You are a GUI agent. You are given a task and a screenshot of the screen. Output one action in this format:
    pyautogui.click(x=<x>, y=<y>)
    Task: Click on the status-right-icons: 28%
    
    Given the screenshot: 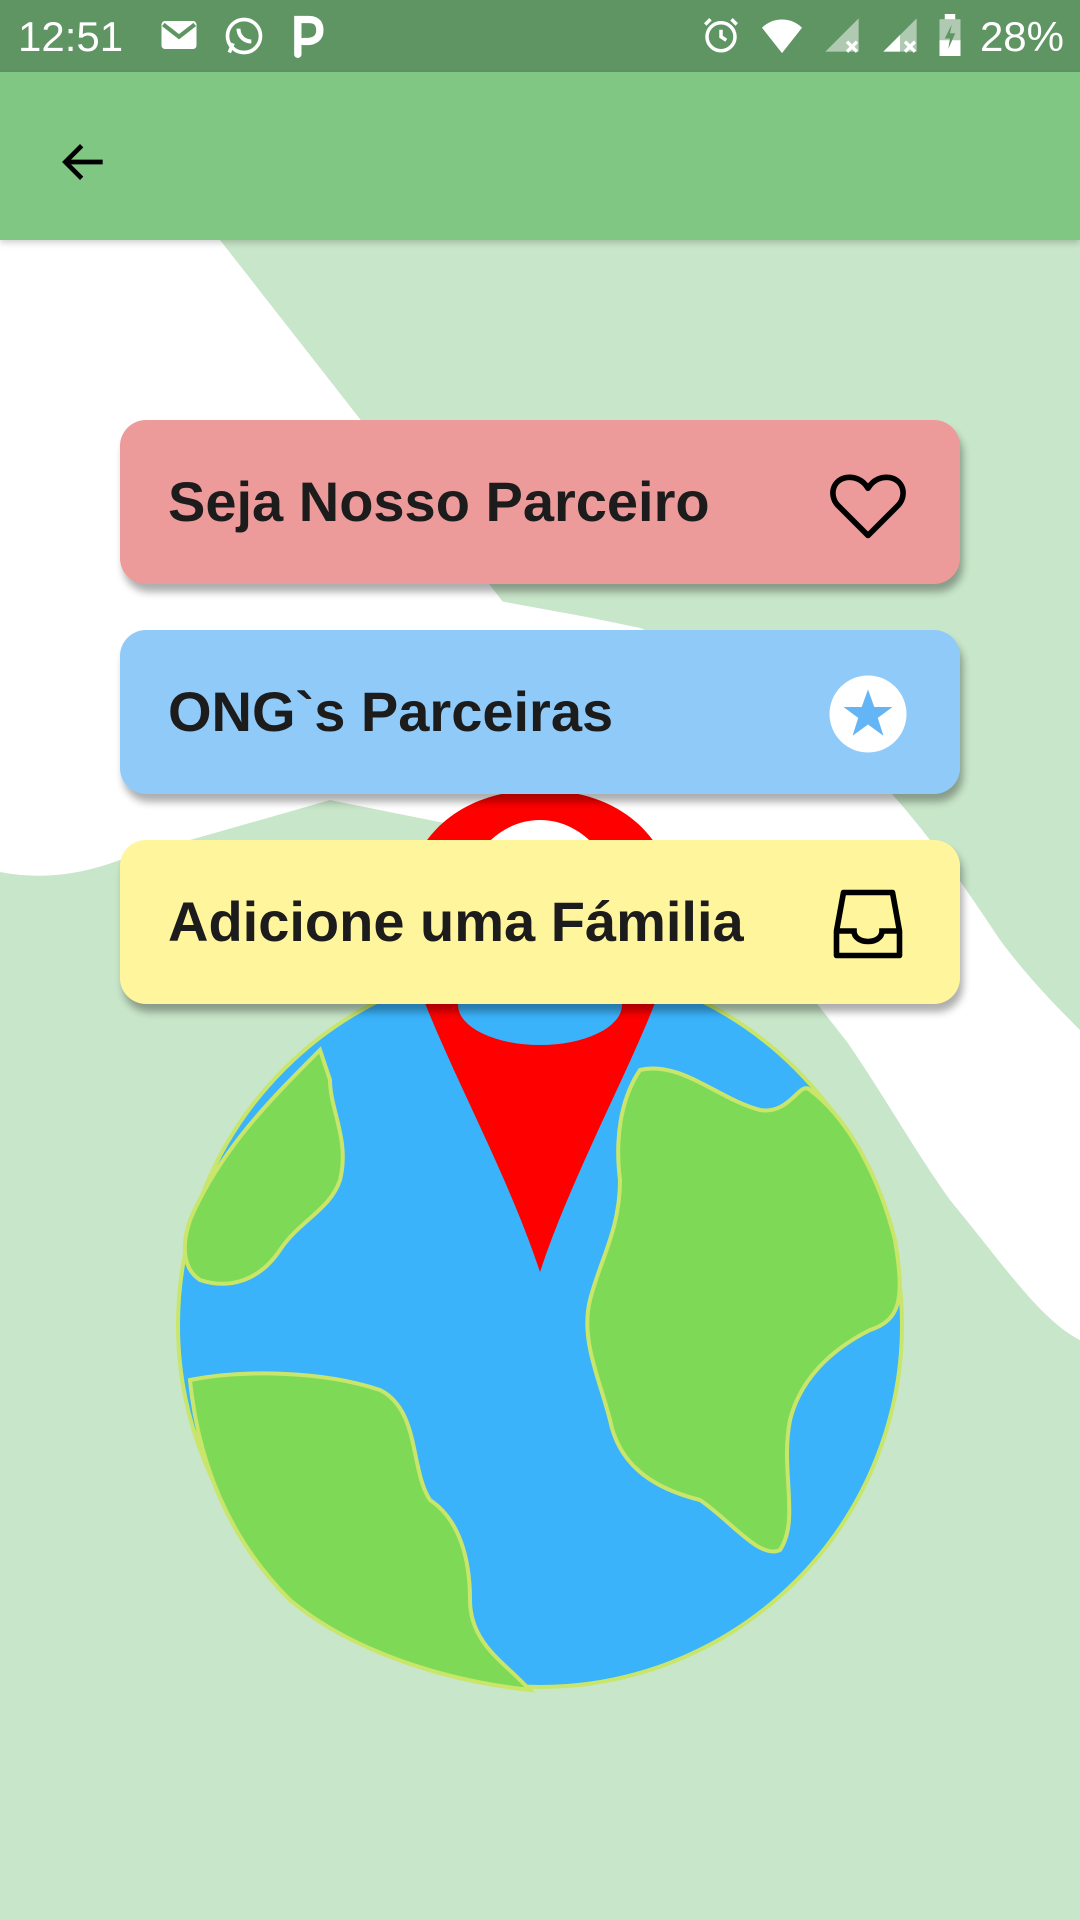 What is the action you would take?
    pyautogui.click(x=882, y=37)
    